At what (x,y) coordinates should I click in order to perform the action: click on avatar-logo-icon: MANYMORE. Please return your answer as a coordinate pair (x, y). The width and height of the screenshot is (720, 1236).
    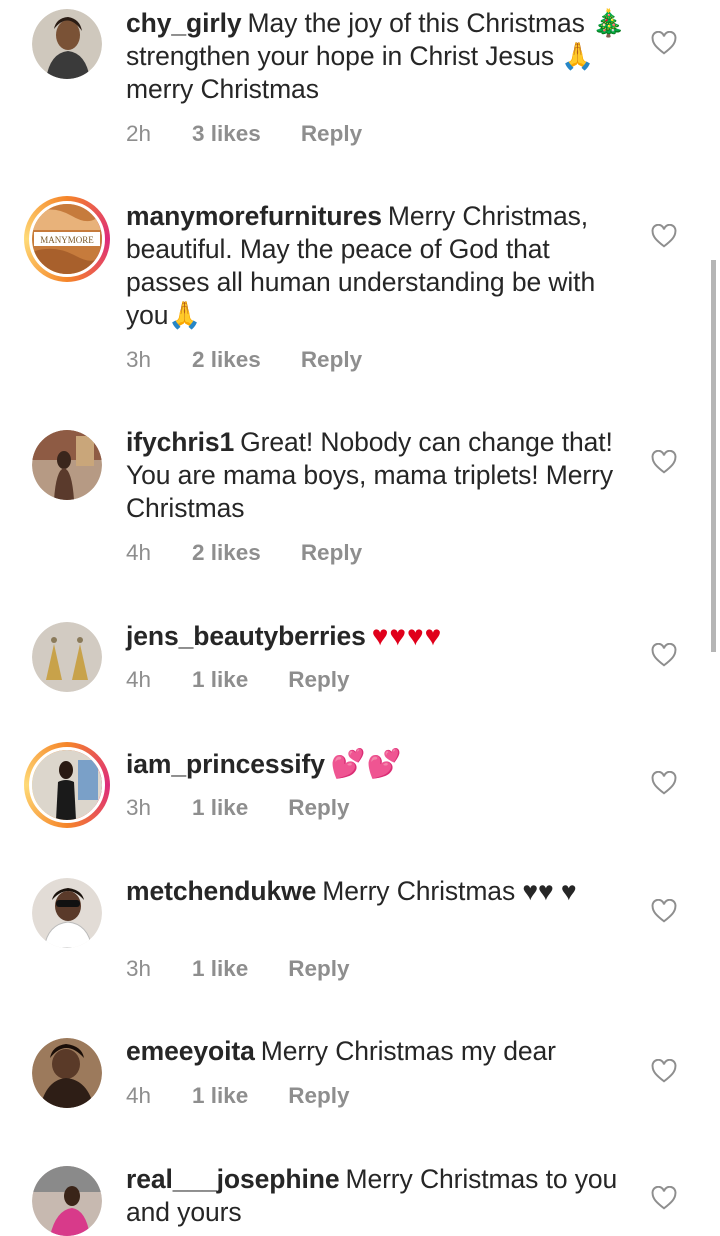
    Looking at the image, I should click on (67, 239).